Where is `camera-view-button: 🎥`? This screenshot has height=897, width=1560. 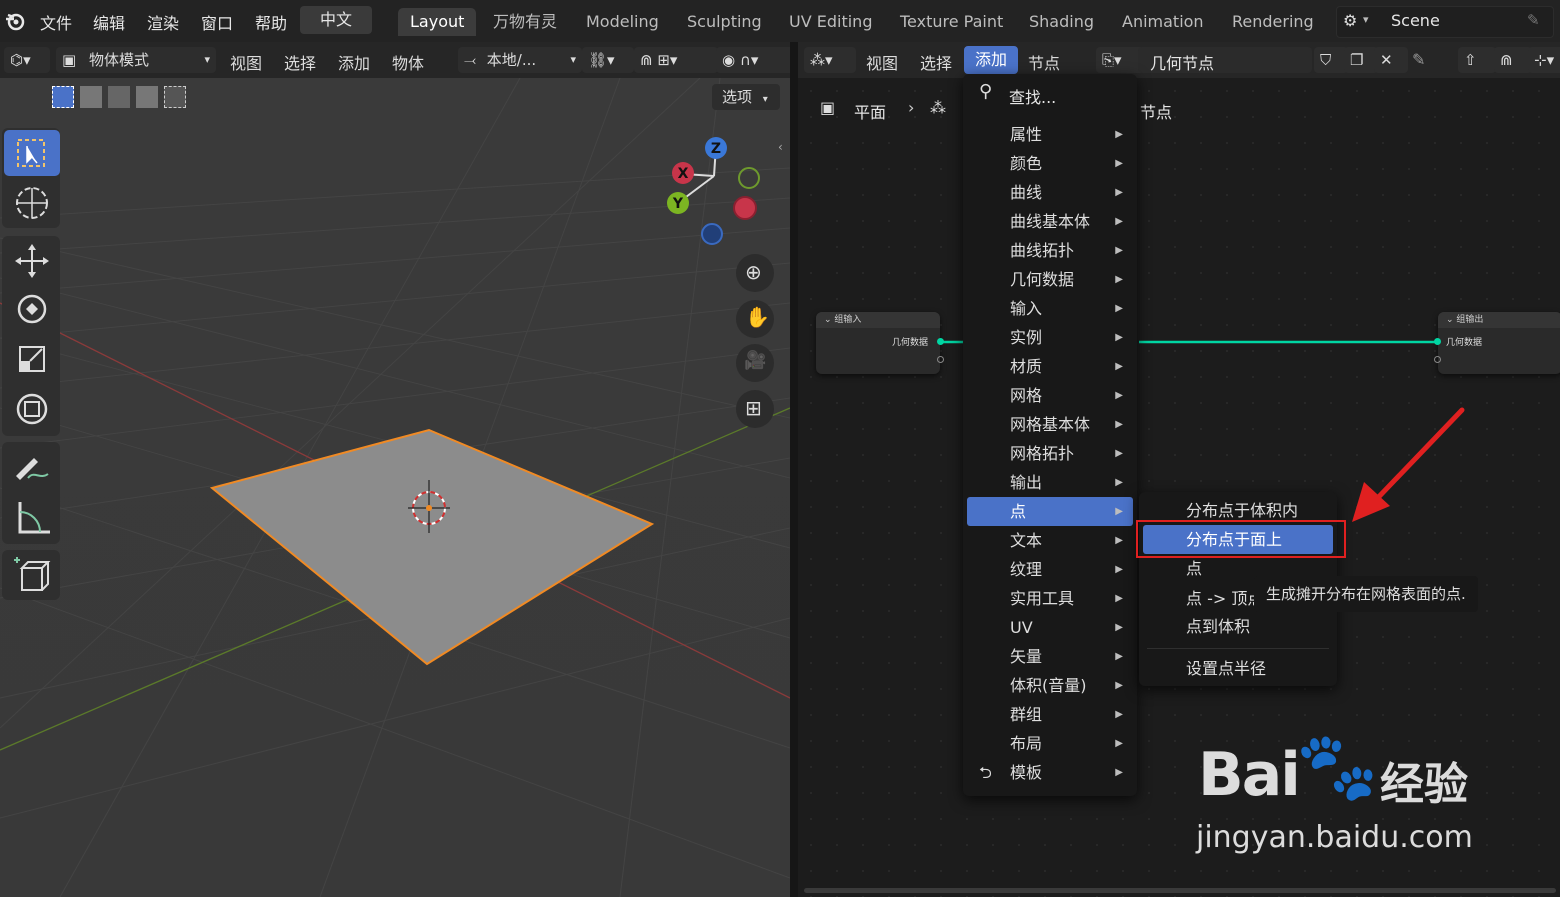 camera-view-button: 🎥 is located at coordinates (755, 363).